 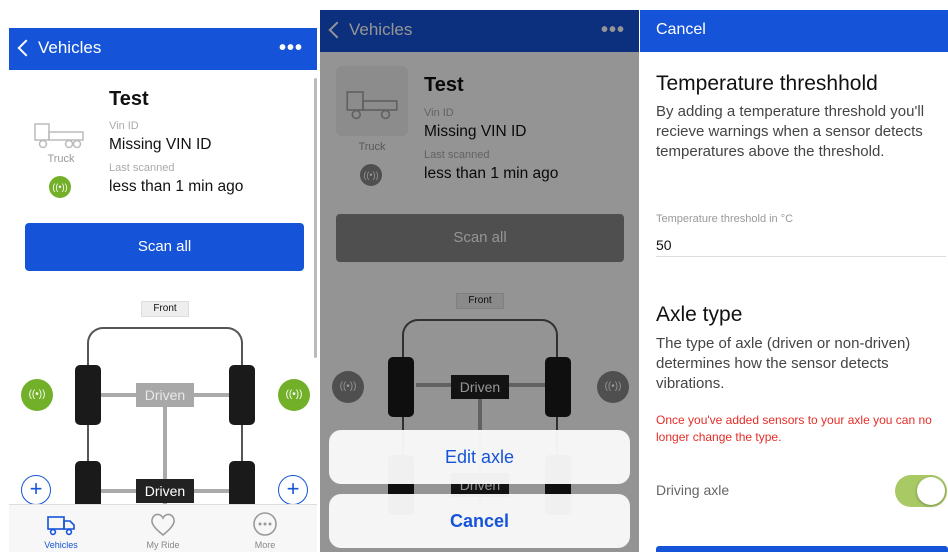 I want to click on vin-value: Missing VIN ID, so click(x=160, y=144).